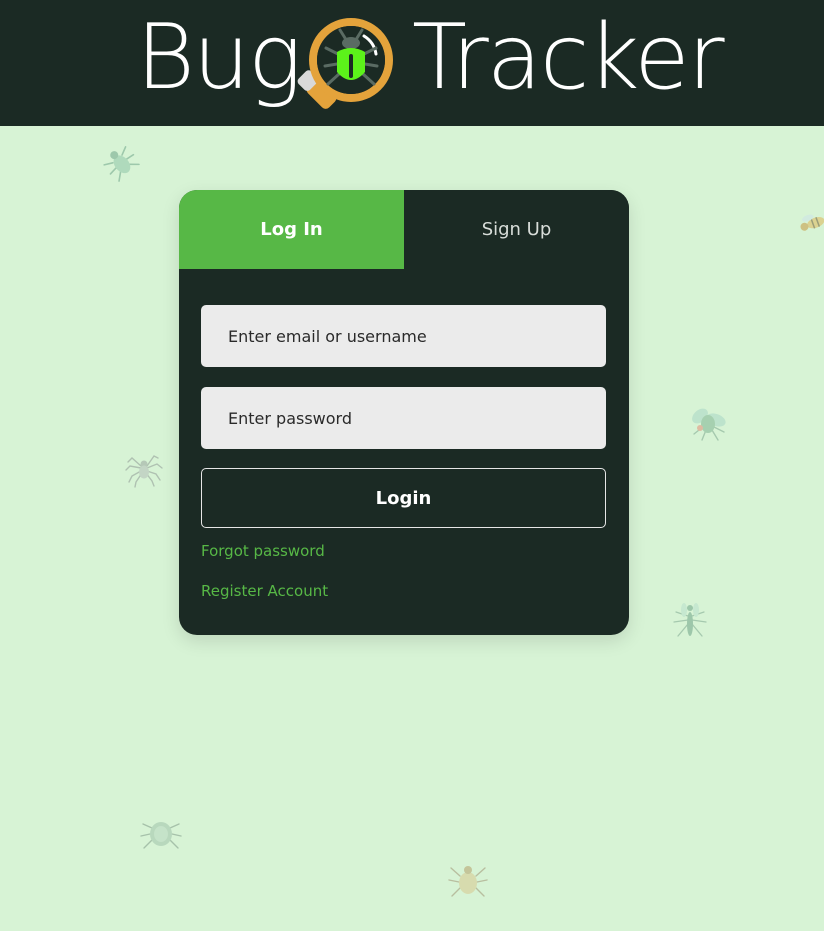  Describe the element at coordinates (291, 229) in the screenshot. I see `tab-log-in: Log In` at that location.